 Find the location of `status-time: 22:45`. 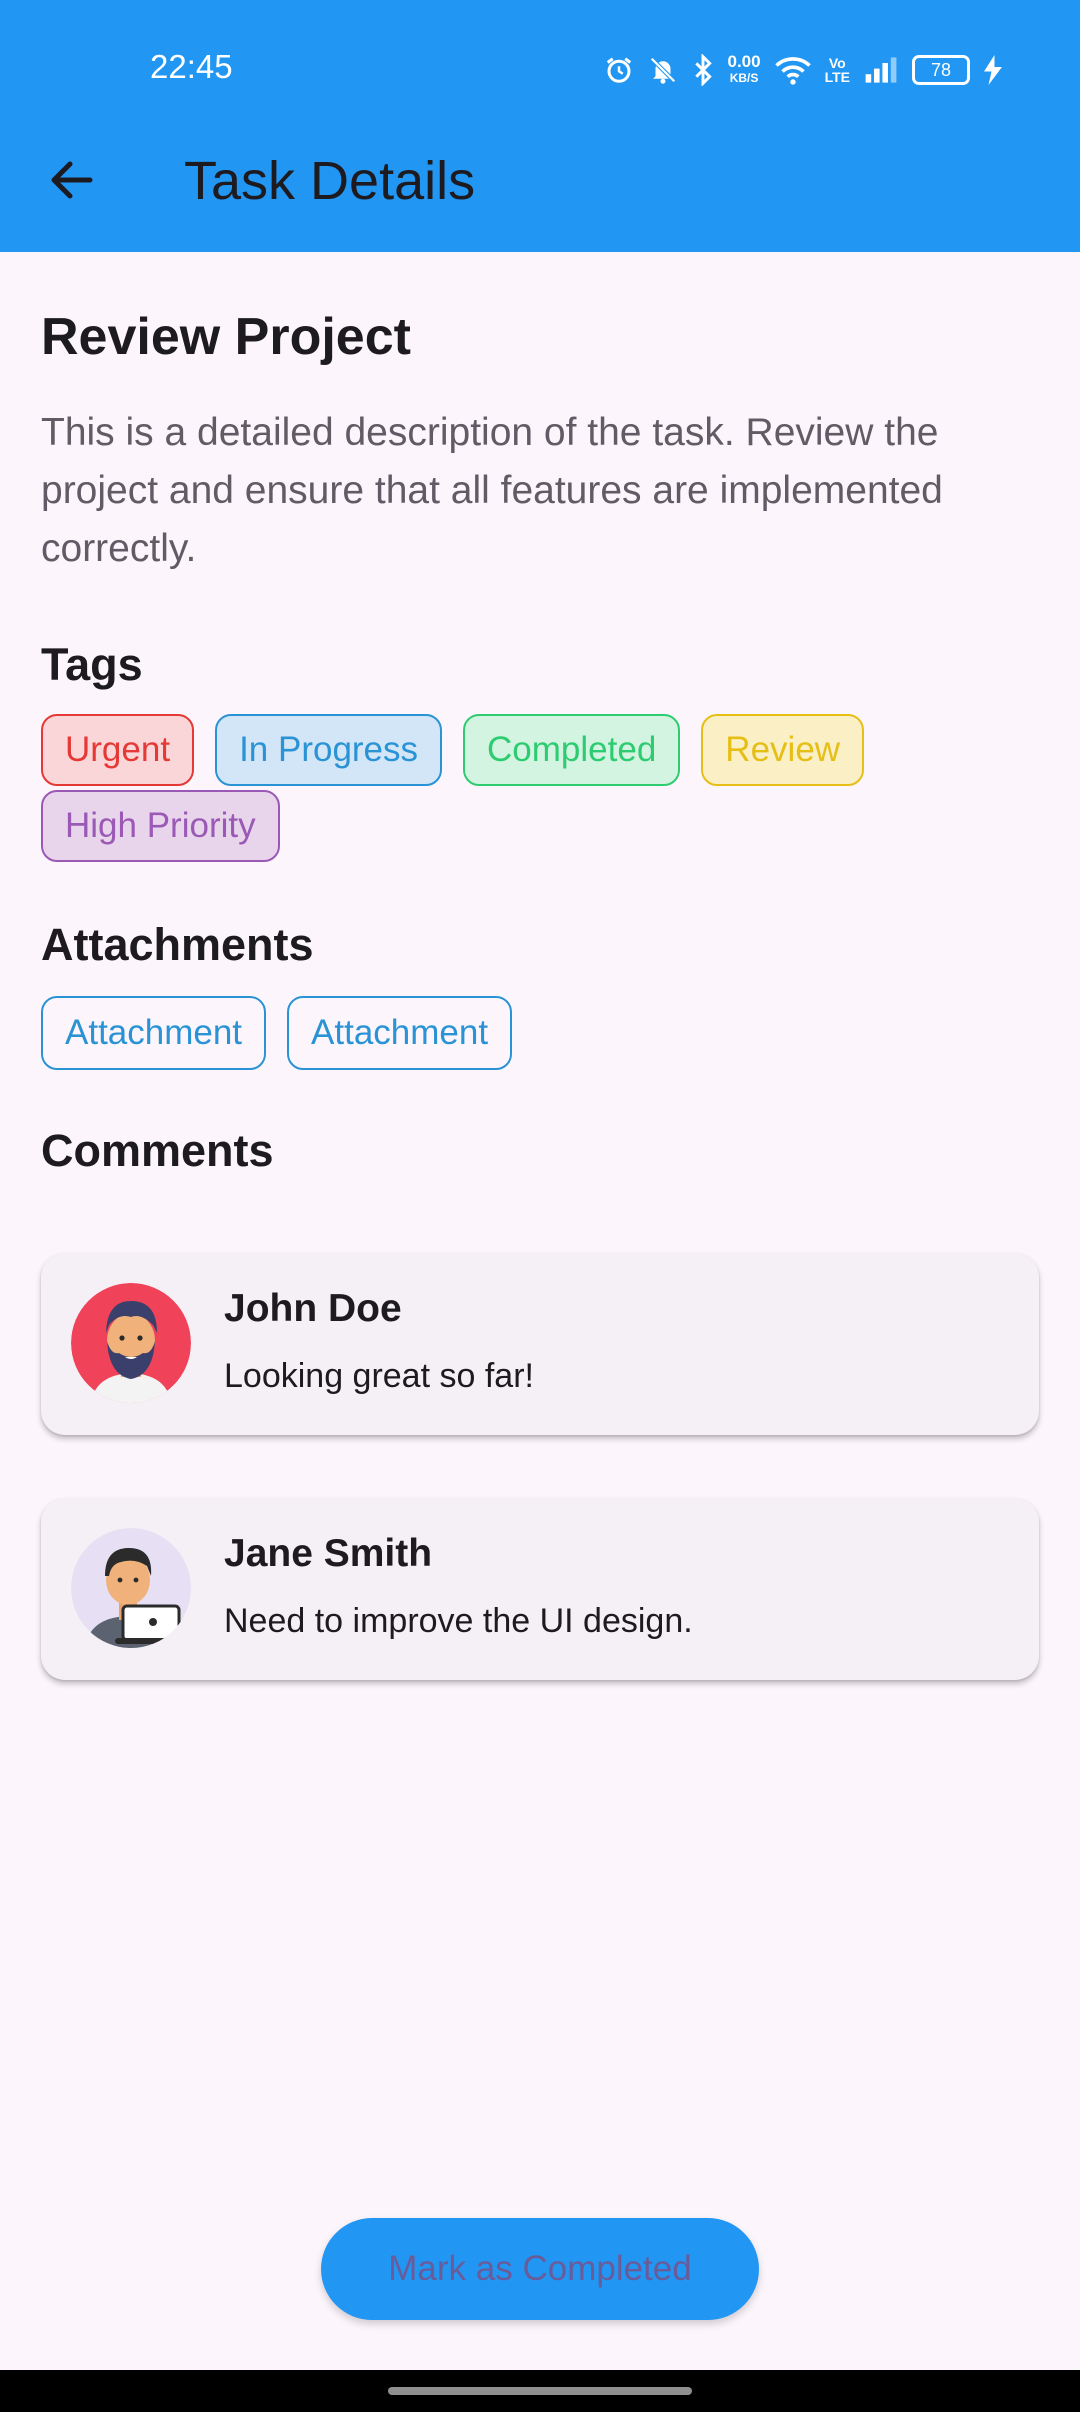

status-time: 22:45 is located at coordinates (191, 66).